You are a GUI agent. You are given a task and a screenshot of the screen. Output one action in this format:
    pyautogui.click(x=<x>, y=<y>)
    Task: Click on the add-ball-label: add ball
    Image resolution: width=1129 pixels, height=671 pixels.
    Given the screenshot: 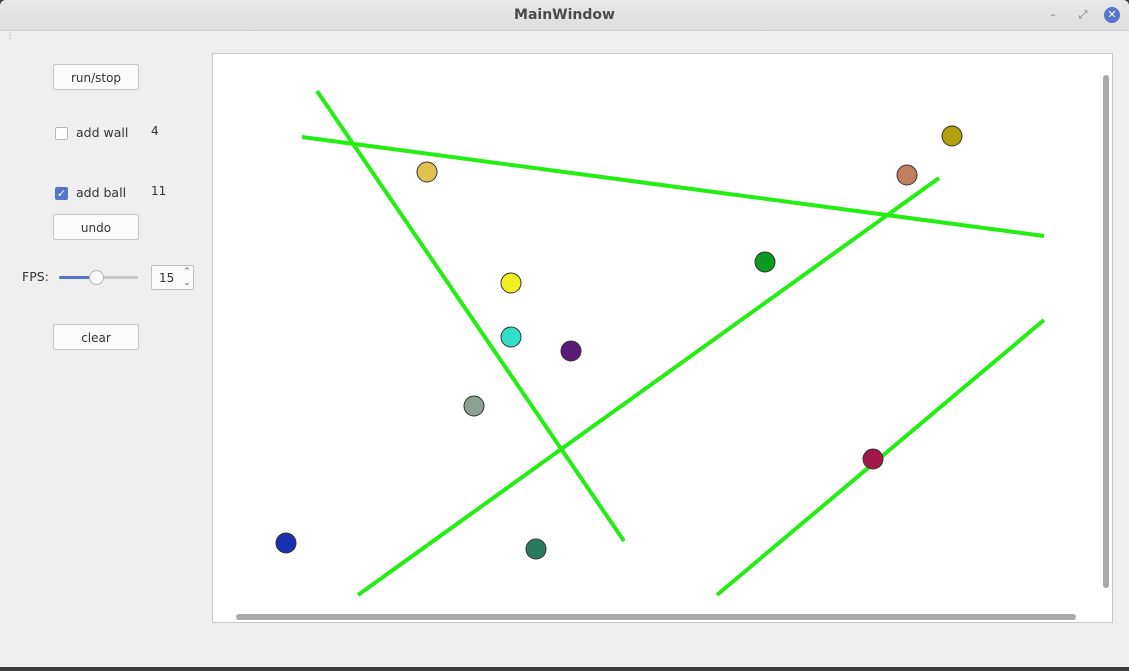 What is the action you would take?
    pyautogui.click(x=101, y=192)
    